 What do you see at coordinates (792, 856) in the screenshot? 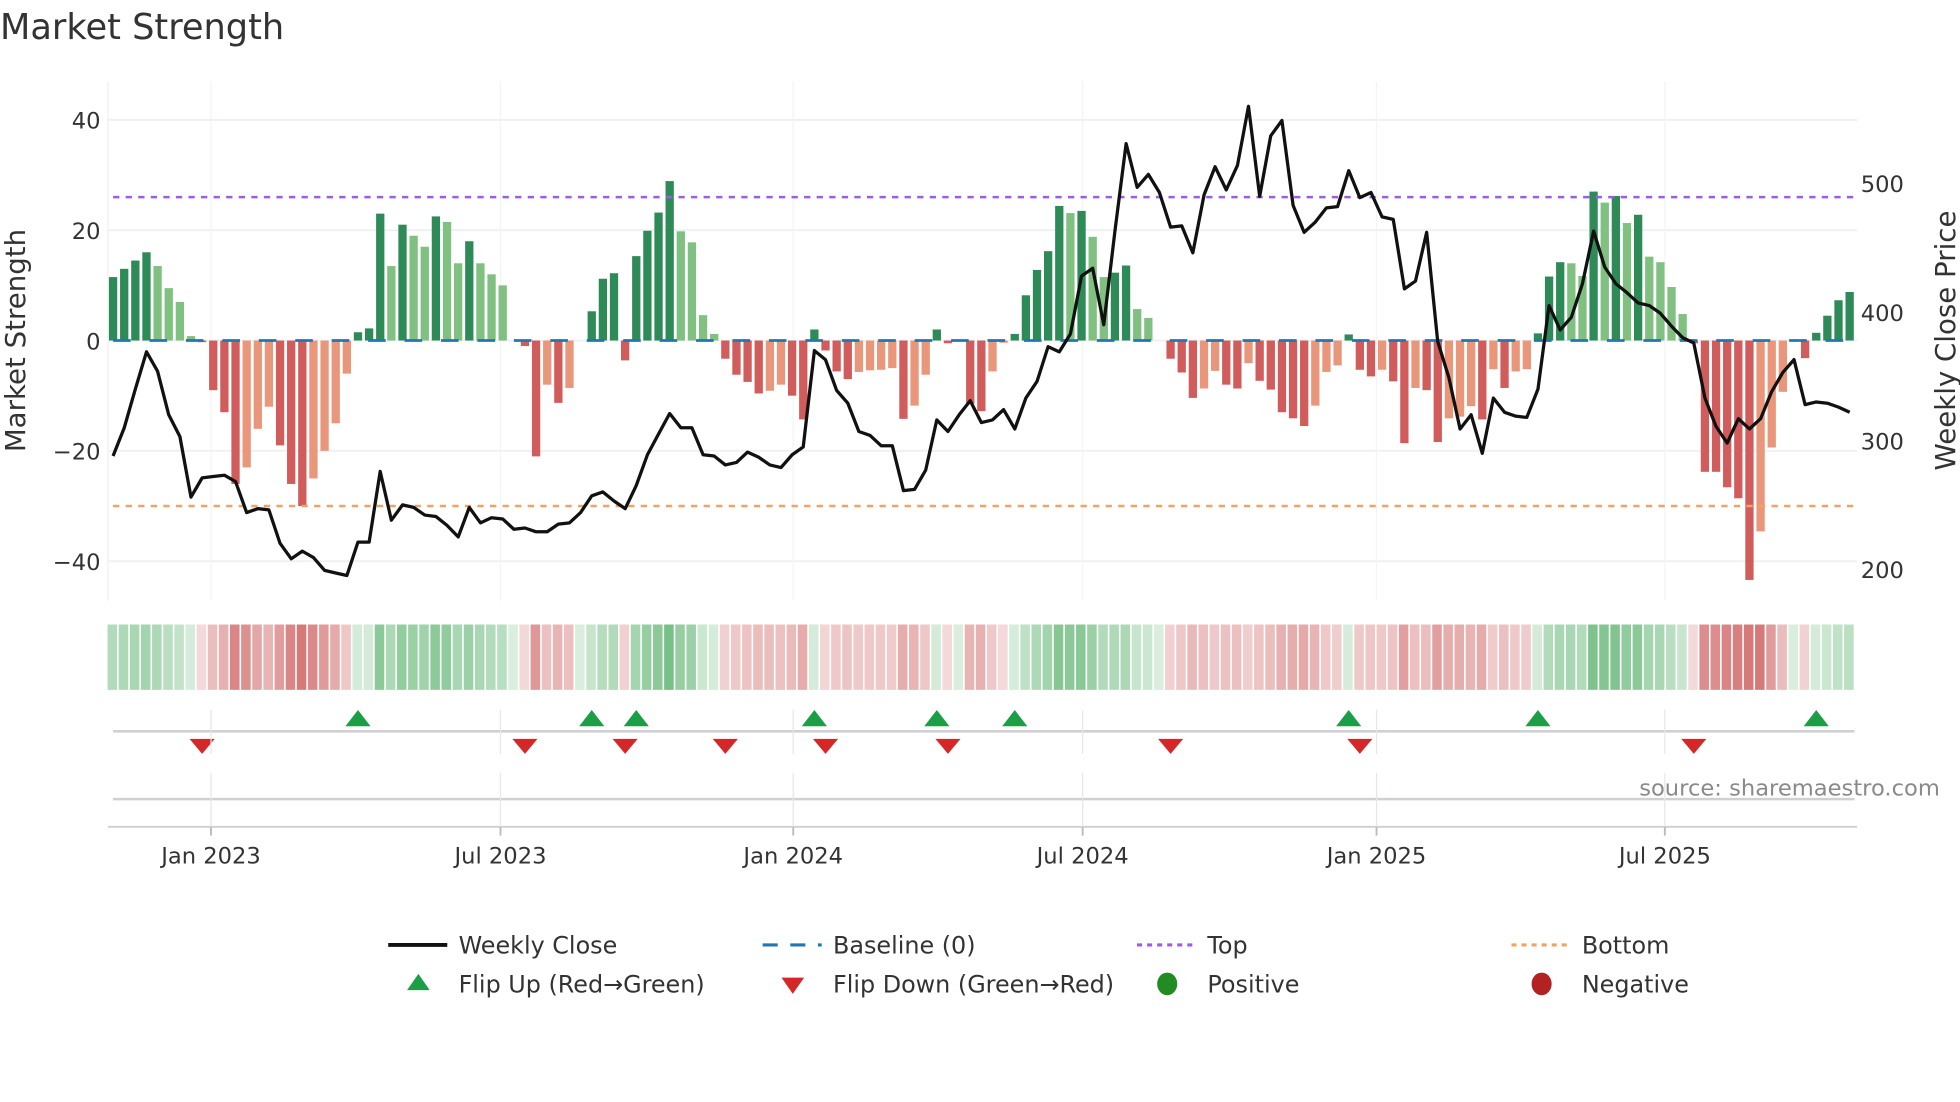
I see `x-tick-label: Jan 2024` at bounding box center [792, 856].